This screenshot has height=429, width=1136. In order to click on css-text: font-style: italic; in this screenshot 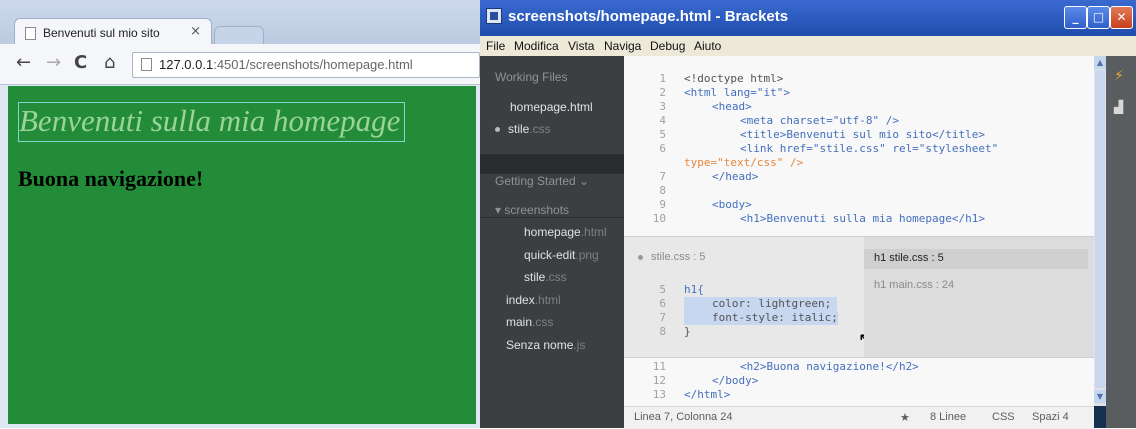, I will do `click(761, 318)`.